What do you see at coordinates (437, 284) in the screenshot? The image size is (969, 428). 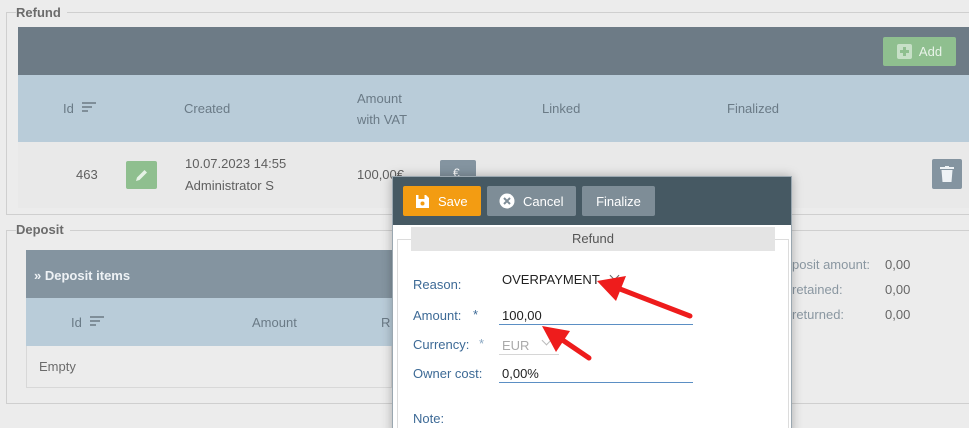 I see `reason-label: Reason:` at bounding box center [437, 284].